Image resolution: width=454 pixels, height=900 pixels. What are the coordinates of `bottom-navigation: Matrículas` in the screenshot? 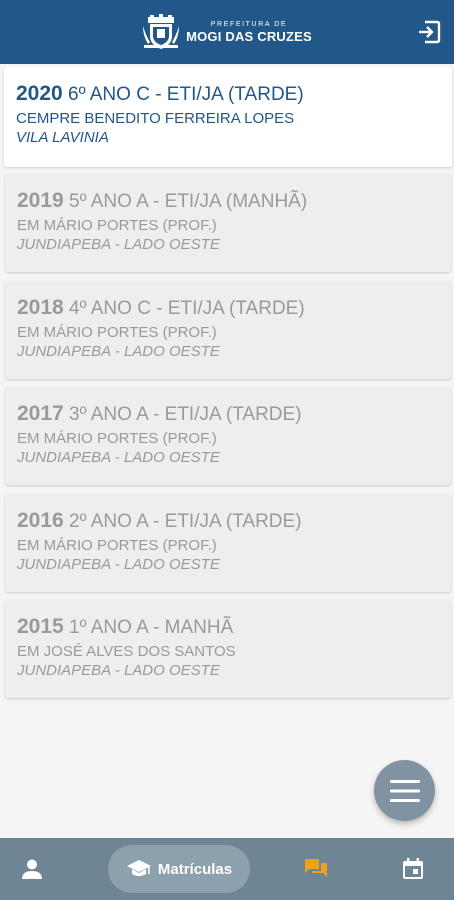 It's located at (227, 869).